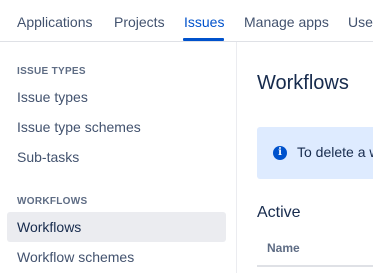 The image size is (373, 273). What do you see at coordinates (286, 22) in the screenshot?
I see `tab-manage-apps: Manage apps` at bounding box center [286, 22].